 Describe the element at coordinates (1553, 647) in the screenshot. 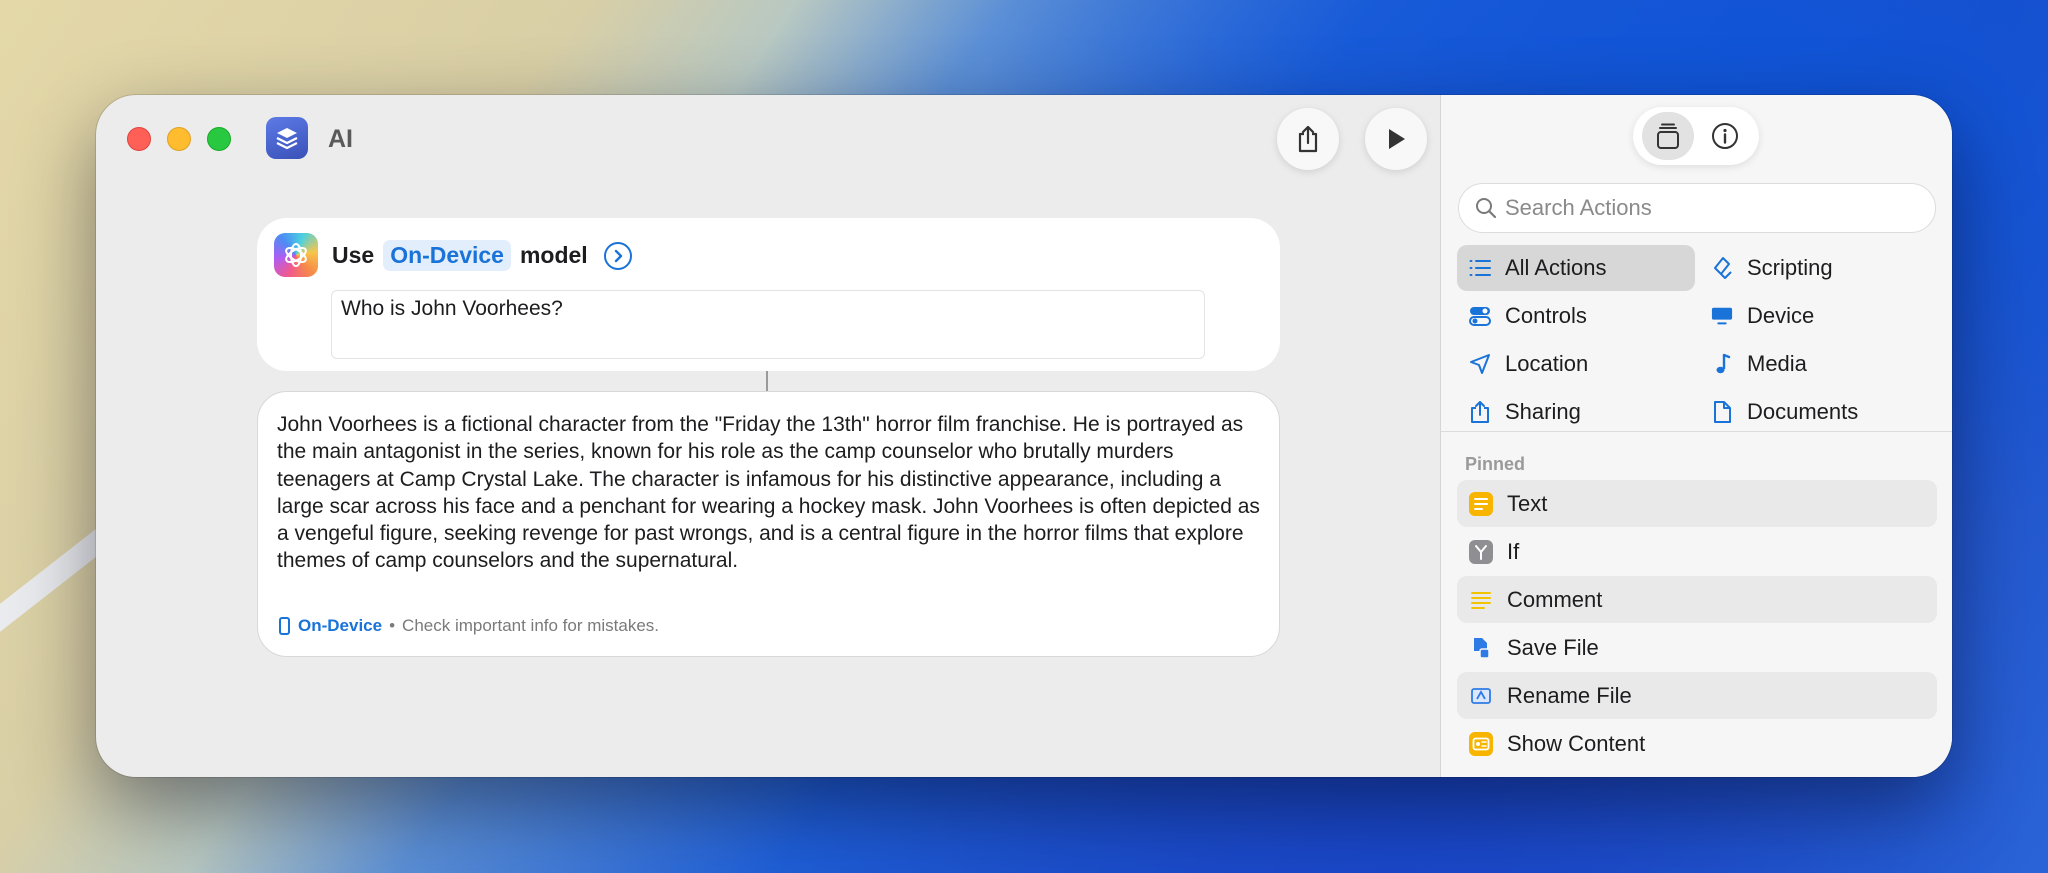

I see `pinned-action-label: Save File` at that location.